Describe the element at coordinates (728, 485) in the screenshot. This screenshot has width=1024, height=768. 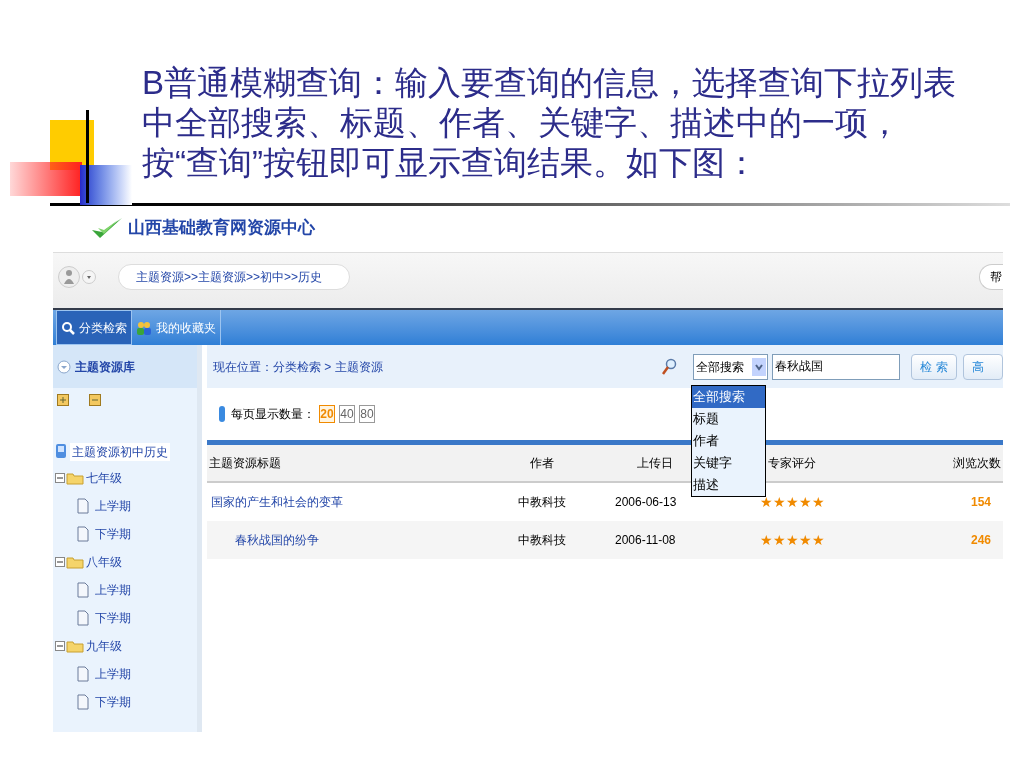
I see `dropdown-option: 描述` at that location.